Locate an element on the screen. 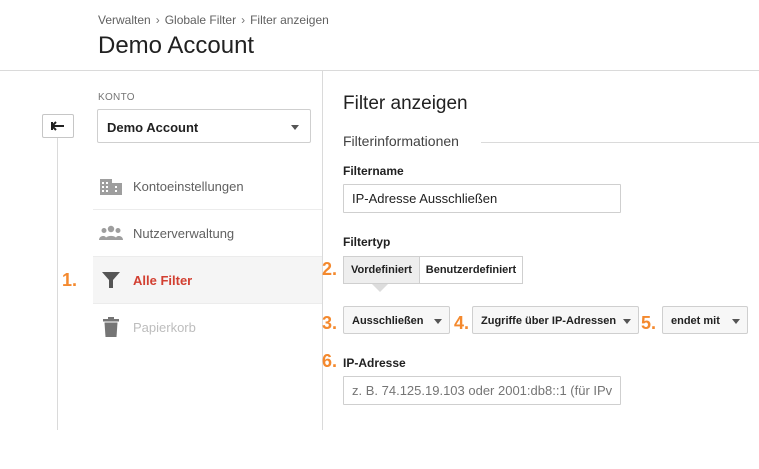 This screenshot has width=759, height=469. breadcrumb-item-verwalten: Verwalten is located at coordinates (124, 20).